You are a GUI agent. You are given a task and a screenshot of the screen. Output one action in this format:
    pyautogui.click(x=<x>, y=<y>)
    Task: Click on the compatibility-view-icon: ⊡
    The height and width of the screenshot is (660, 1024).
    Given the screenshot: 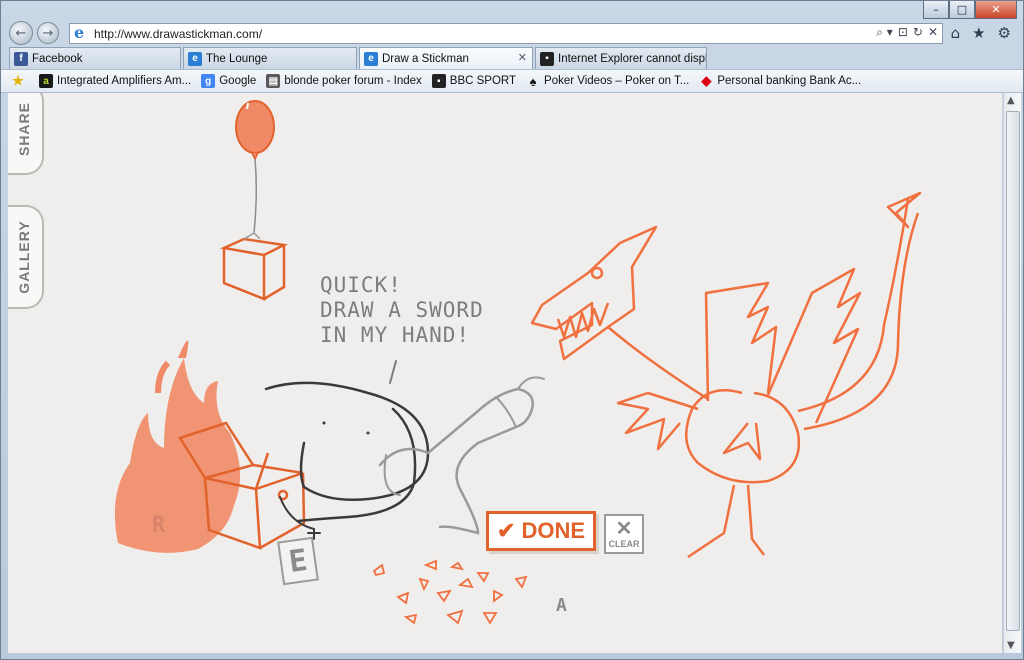 What is the action you would take?
    pyautogui.click(x=903, y=32)
    